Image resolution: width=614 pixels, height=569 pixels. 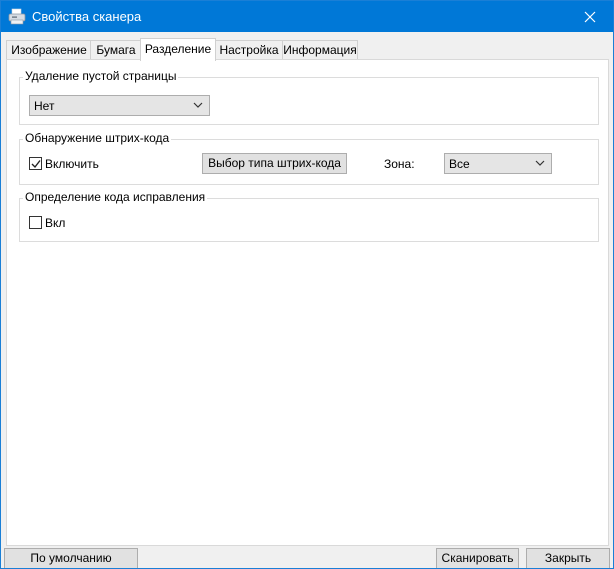 I want to click on blank-page-select-value: Нет, so click(x=44, y=106).